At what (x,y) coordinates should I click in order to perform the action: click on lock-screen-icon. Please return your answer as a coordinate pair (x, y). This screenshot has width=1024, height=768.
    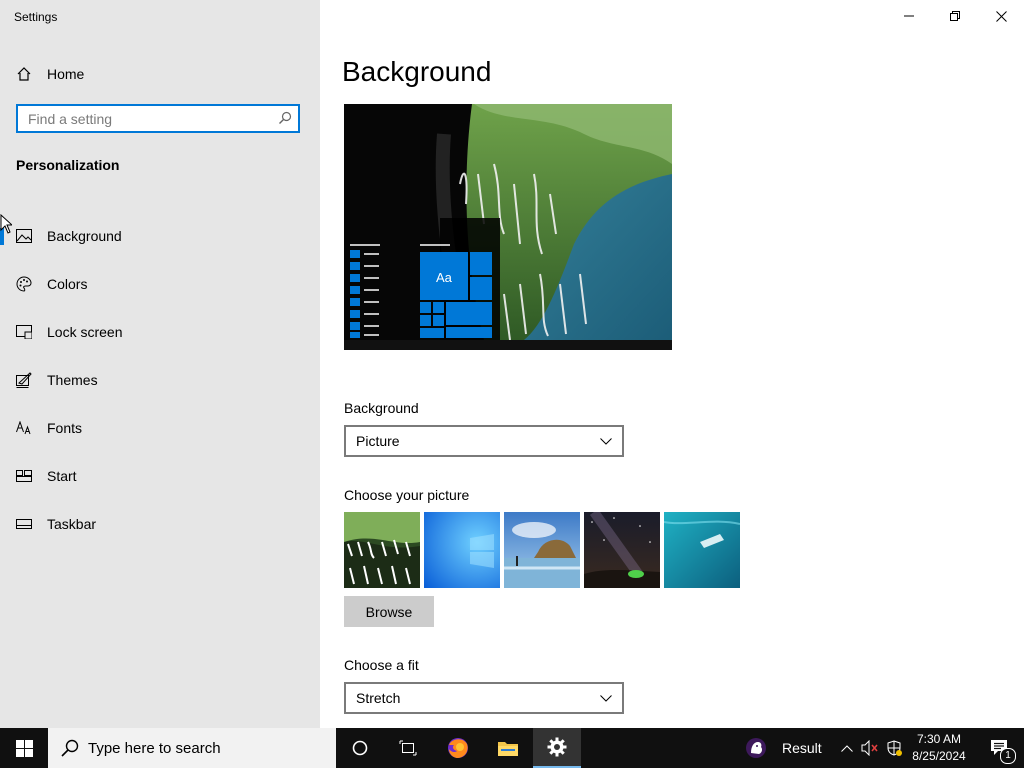
    Looking at the image, I should click on (24, 332).